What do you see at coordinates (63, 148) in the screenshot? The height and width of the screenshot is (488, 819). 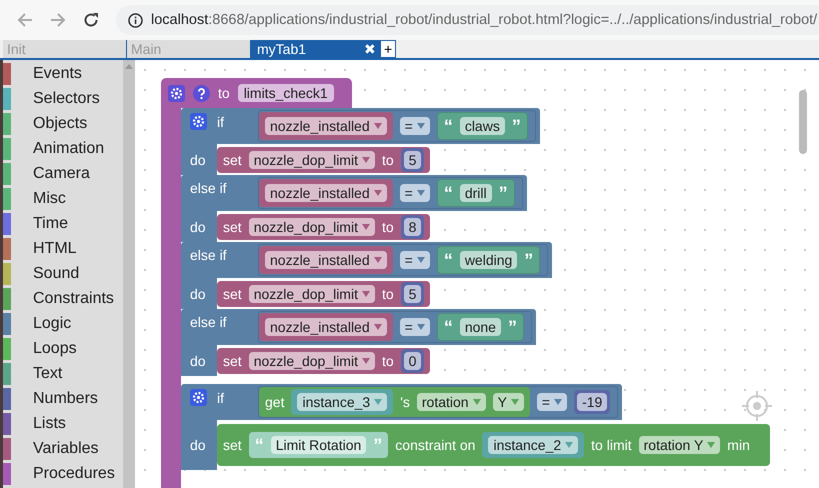 I see `category-item: Animation` at bounding box center [63, 148].